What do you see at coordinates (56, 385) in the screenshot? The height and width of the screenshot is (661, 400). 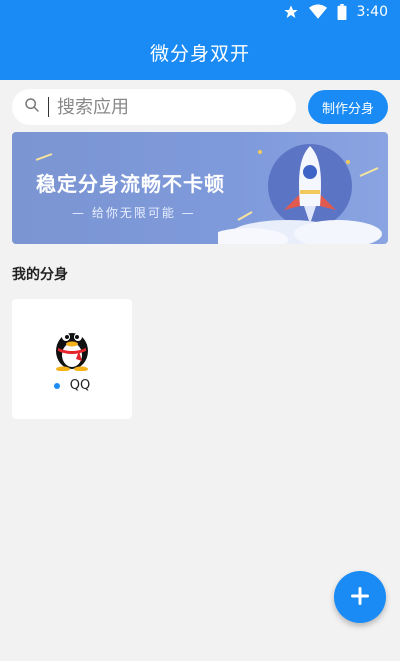 I see `status-dot` at bounding box center [56, 385].